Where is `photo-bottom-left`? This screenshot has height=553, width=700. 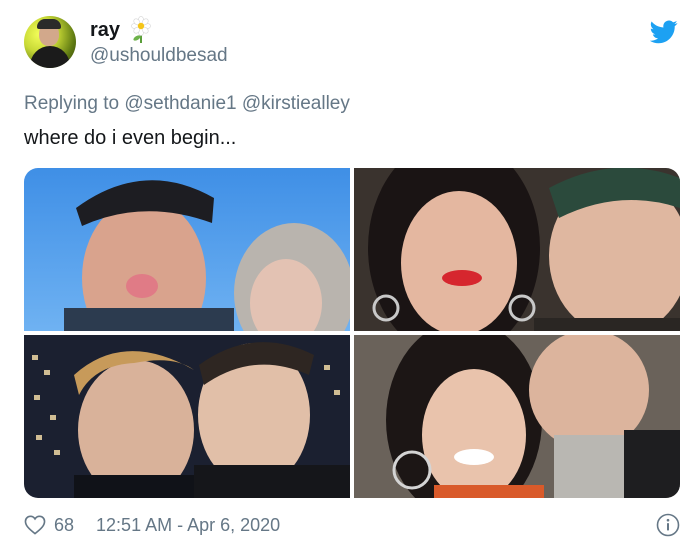
photo-bottom-left is located at coordinates (187, 416).